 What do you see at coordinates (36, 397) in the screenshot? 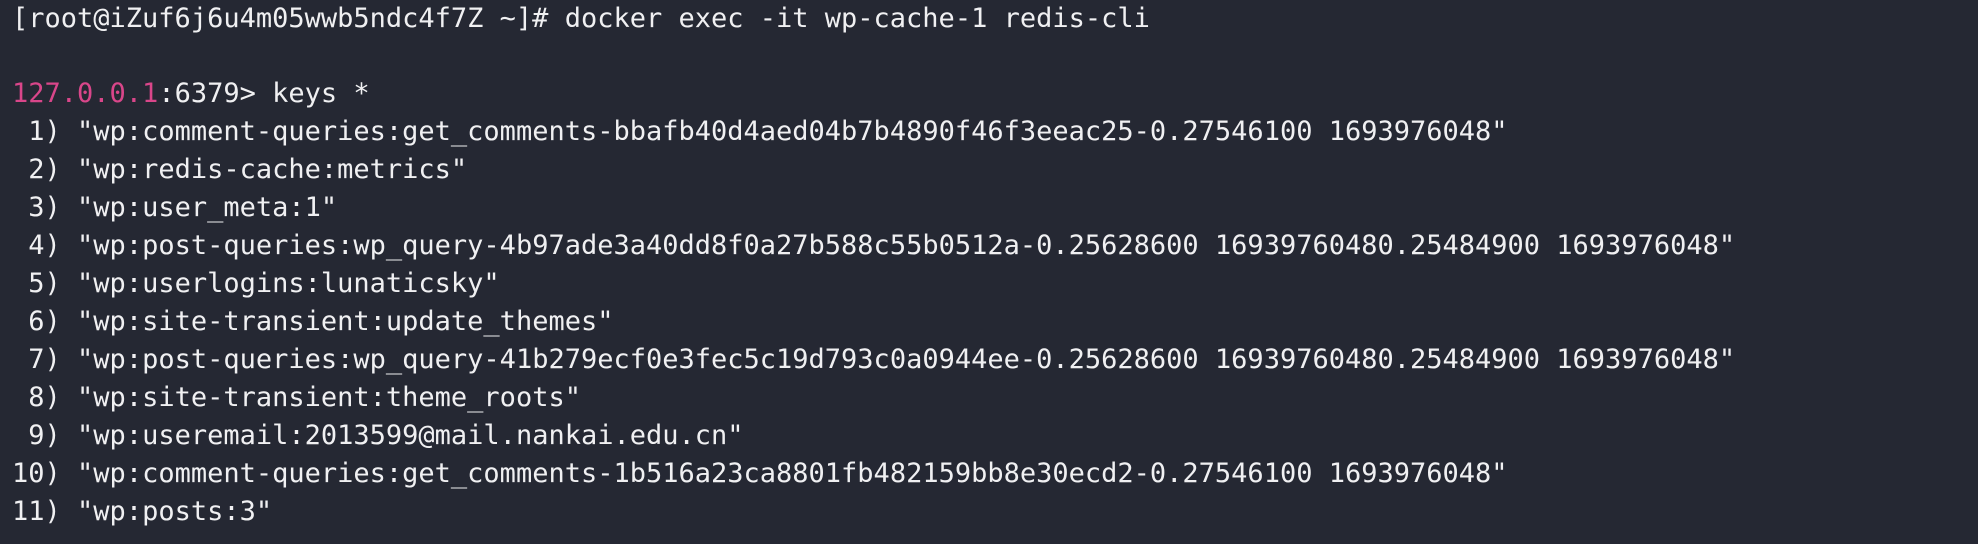
I see `result-index: 8)` at bounding box center [36, 397].